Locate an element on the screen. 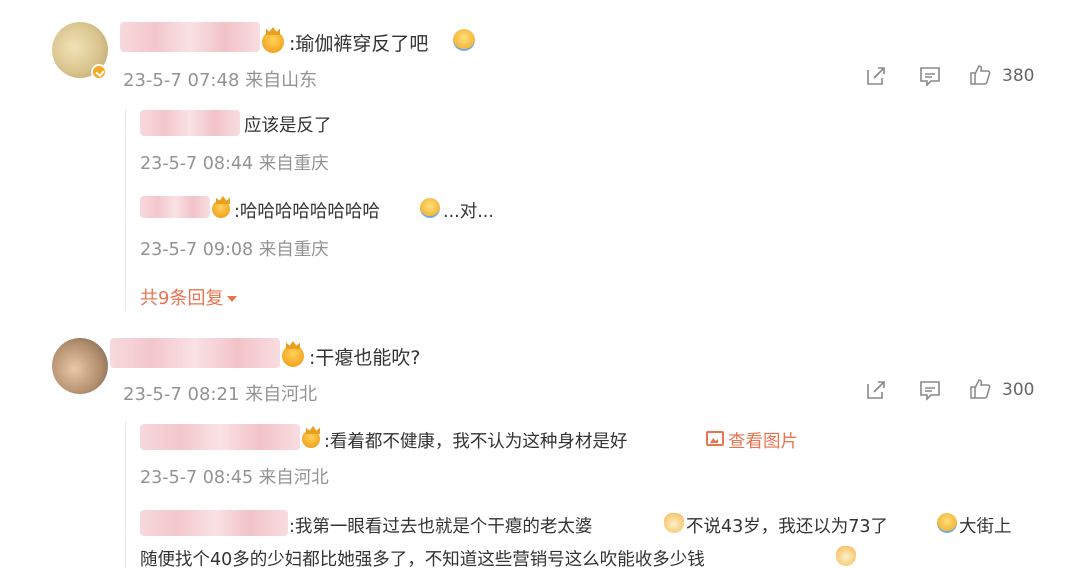  reply-text: :我第一眼看过去也就是个干瘪的老太婆 is located at coordinates (441, 527).